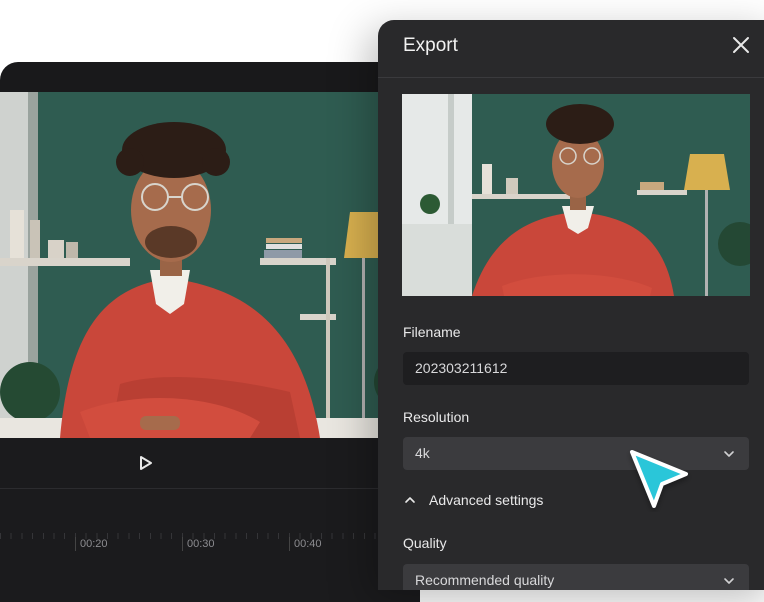 The height and width of the screenshot is (602, 764). Describe the element at coordinates (576, 453) in the screenshot. I see `resolution-dropdown: 4k` at that location.